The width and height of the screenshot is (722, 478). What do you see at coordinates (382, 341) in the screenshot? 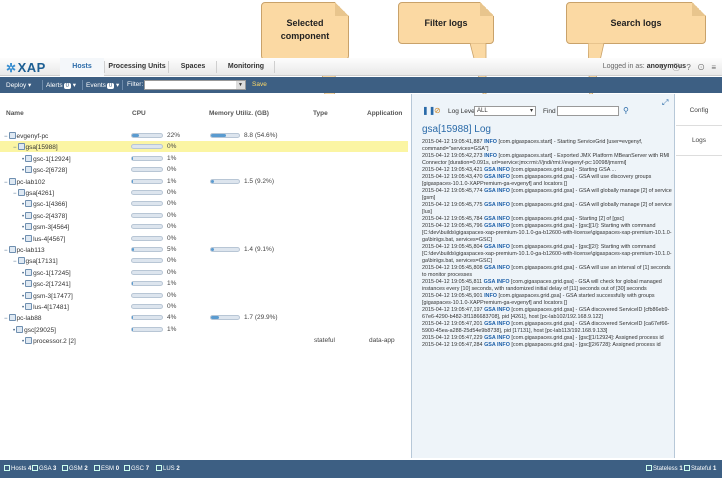
I see `application-value: data-app` at bounding box center [382, 341].